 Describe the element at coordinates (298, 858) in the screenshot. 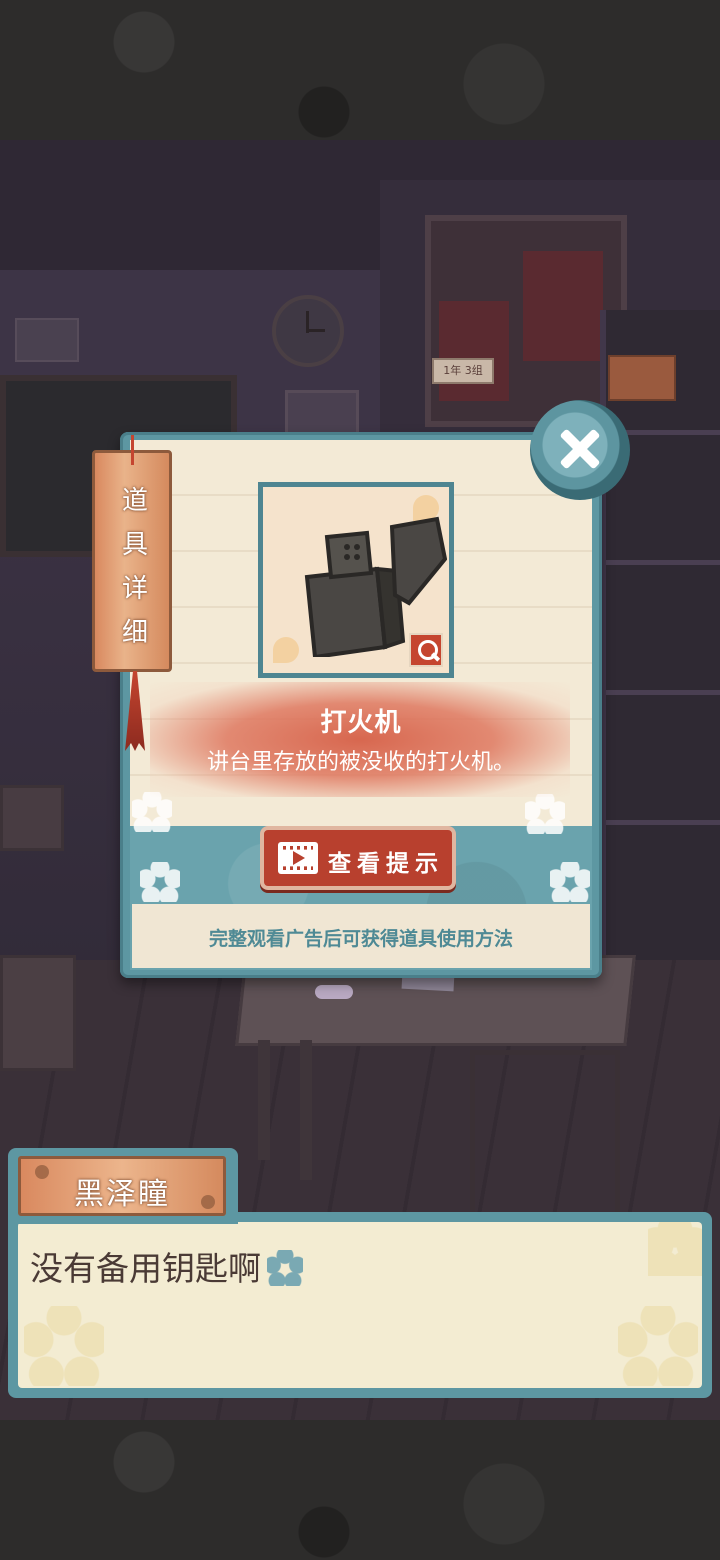

I see `video-icon` at that location.